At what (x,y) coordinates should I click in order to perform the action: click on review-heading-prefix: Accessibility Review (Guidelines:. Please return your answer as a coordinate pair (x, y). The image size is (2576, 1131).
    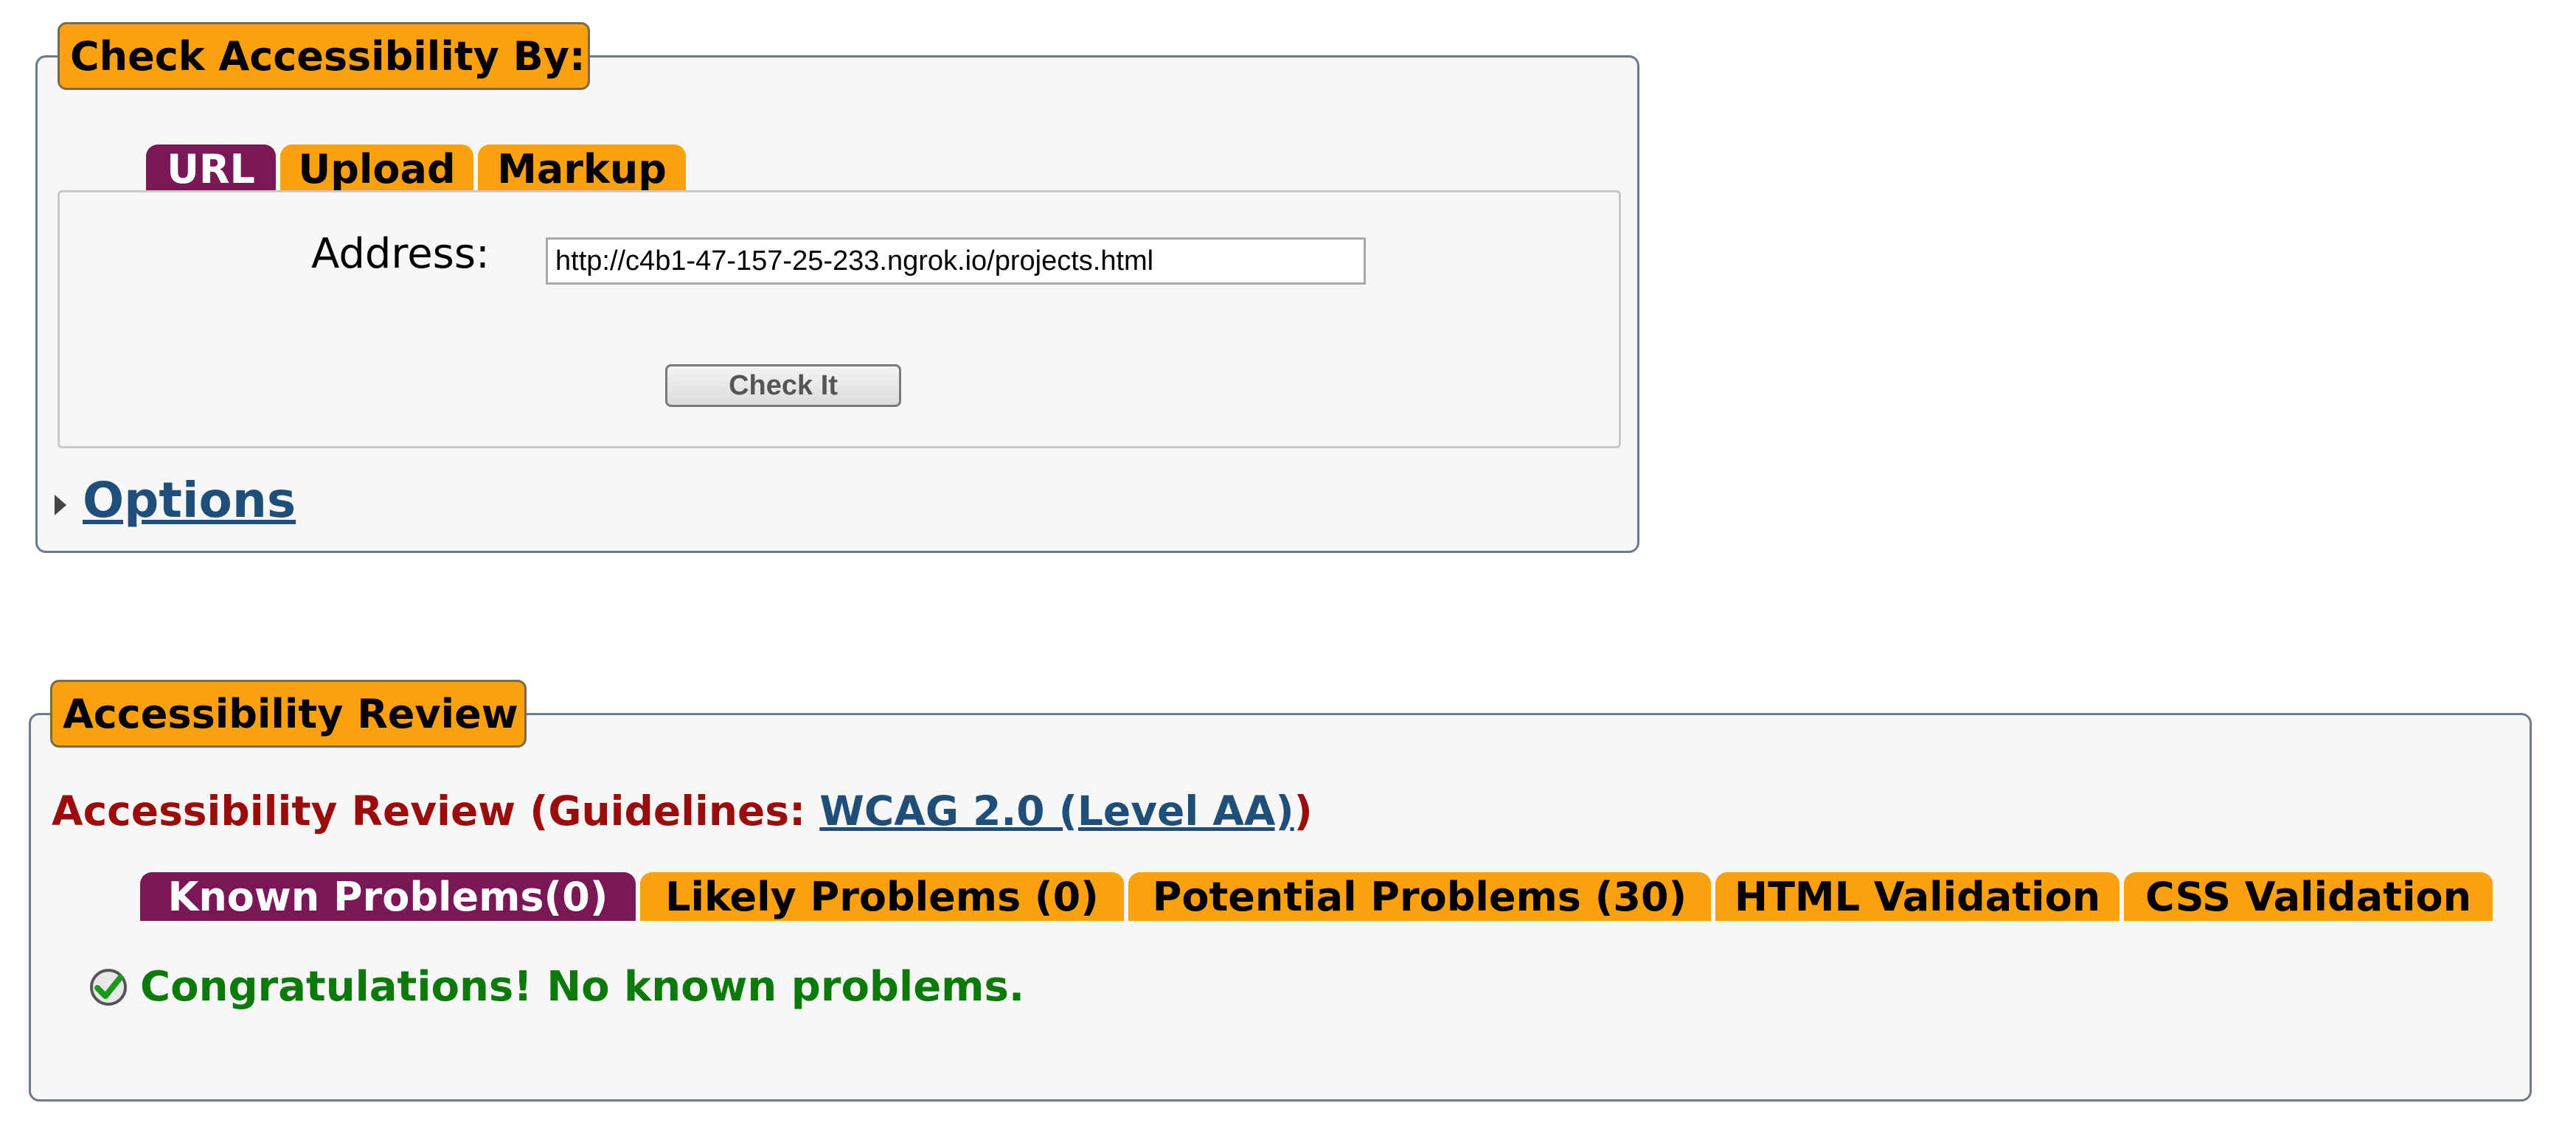
    Looking at the image, I should click on (436, 811).